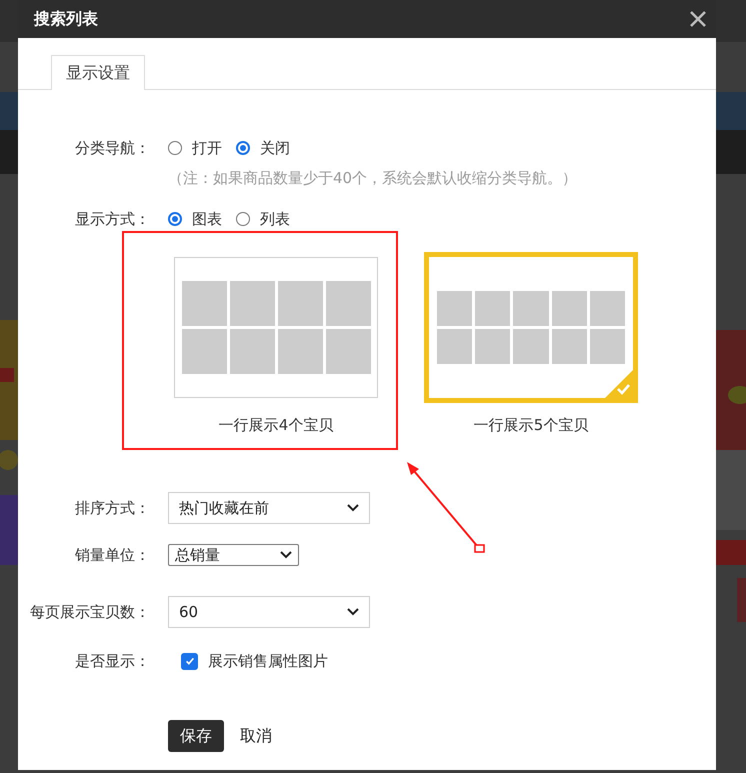 The image size is (746, 773). I want to click on field-label: 每页展示宝贝数：, so click(89, 612).